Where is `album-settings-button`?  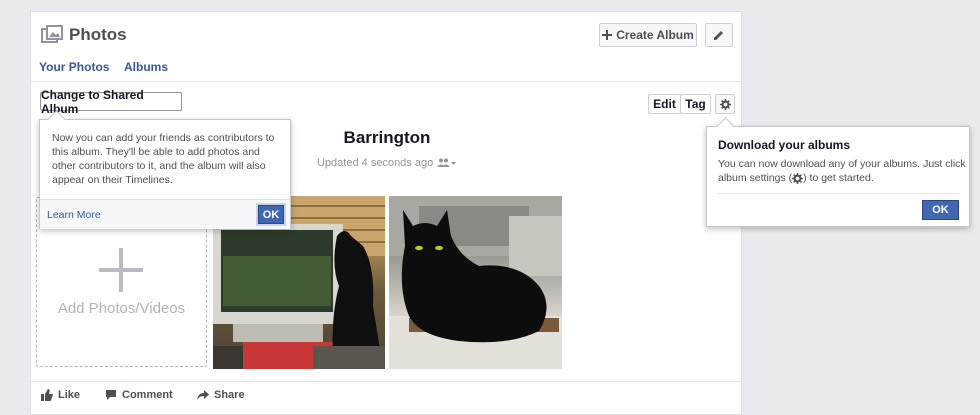 album-settings-button is located at coordinates (725, 104).